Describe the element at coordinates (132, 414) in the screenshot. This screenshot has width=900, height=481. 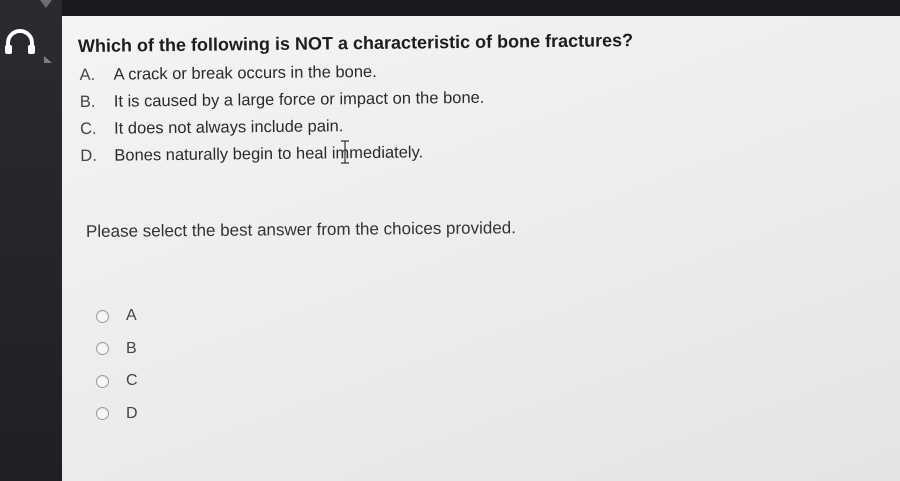
I see `option-label: D` at that location.